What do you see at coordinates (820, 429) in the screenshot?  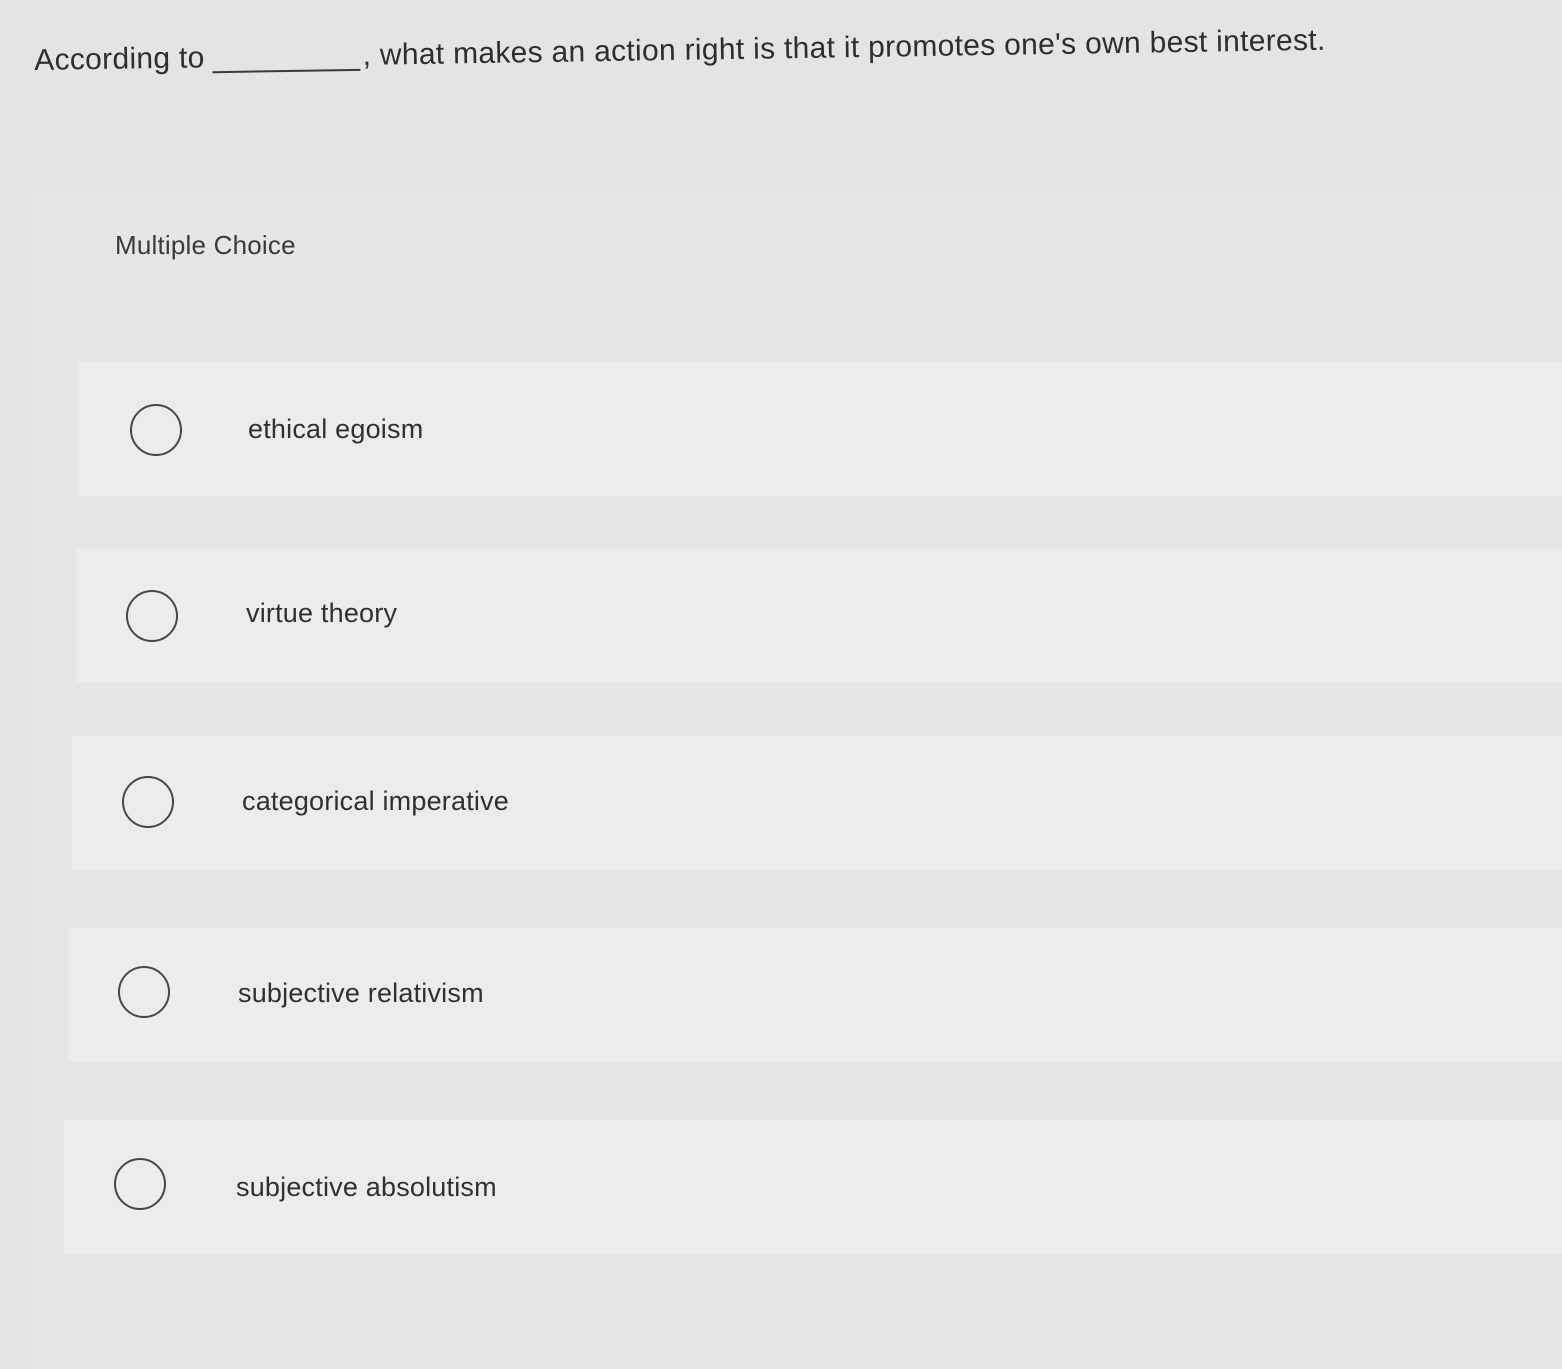 I see `option-ethical-egoism: ethical egoism` at bounding box center [820, 429].